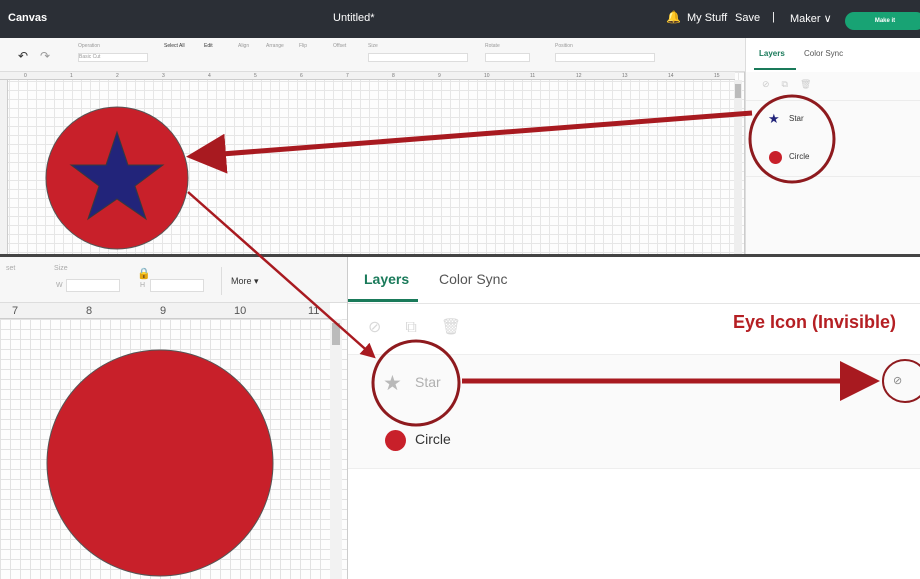 This screenshot has width=920, height=579. I want to click on star-callout-circle, so click(416, 383).